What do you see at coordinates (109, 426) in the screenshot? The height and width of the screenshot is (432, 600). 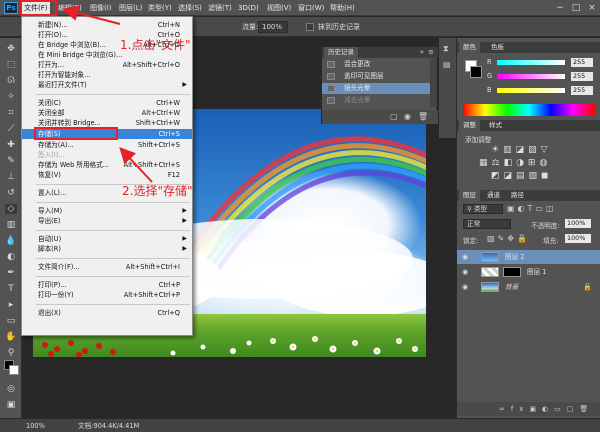 I see `document-size: 文档:904.4K/4.41M` at bounding box center [109, 426].